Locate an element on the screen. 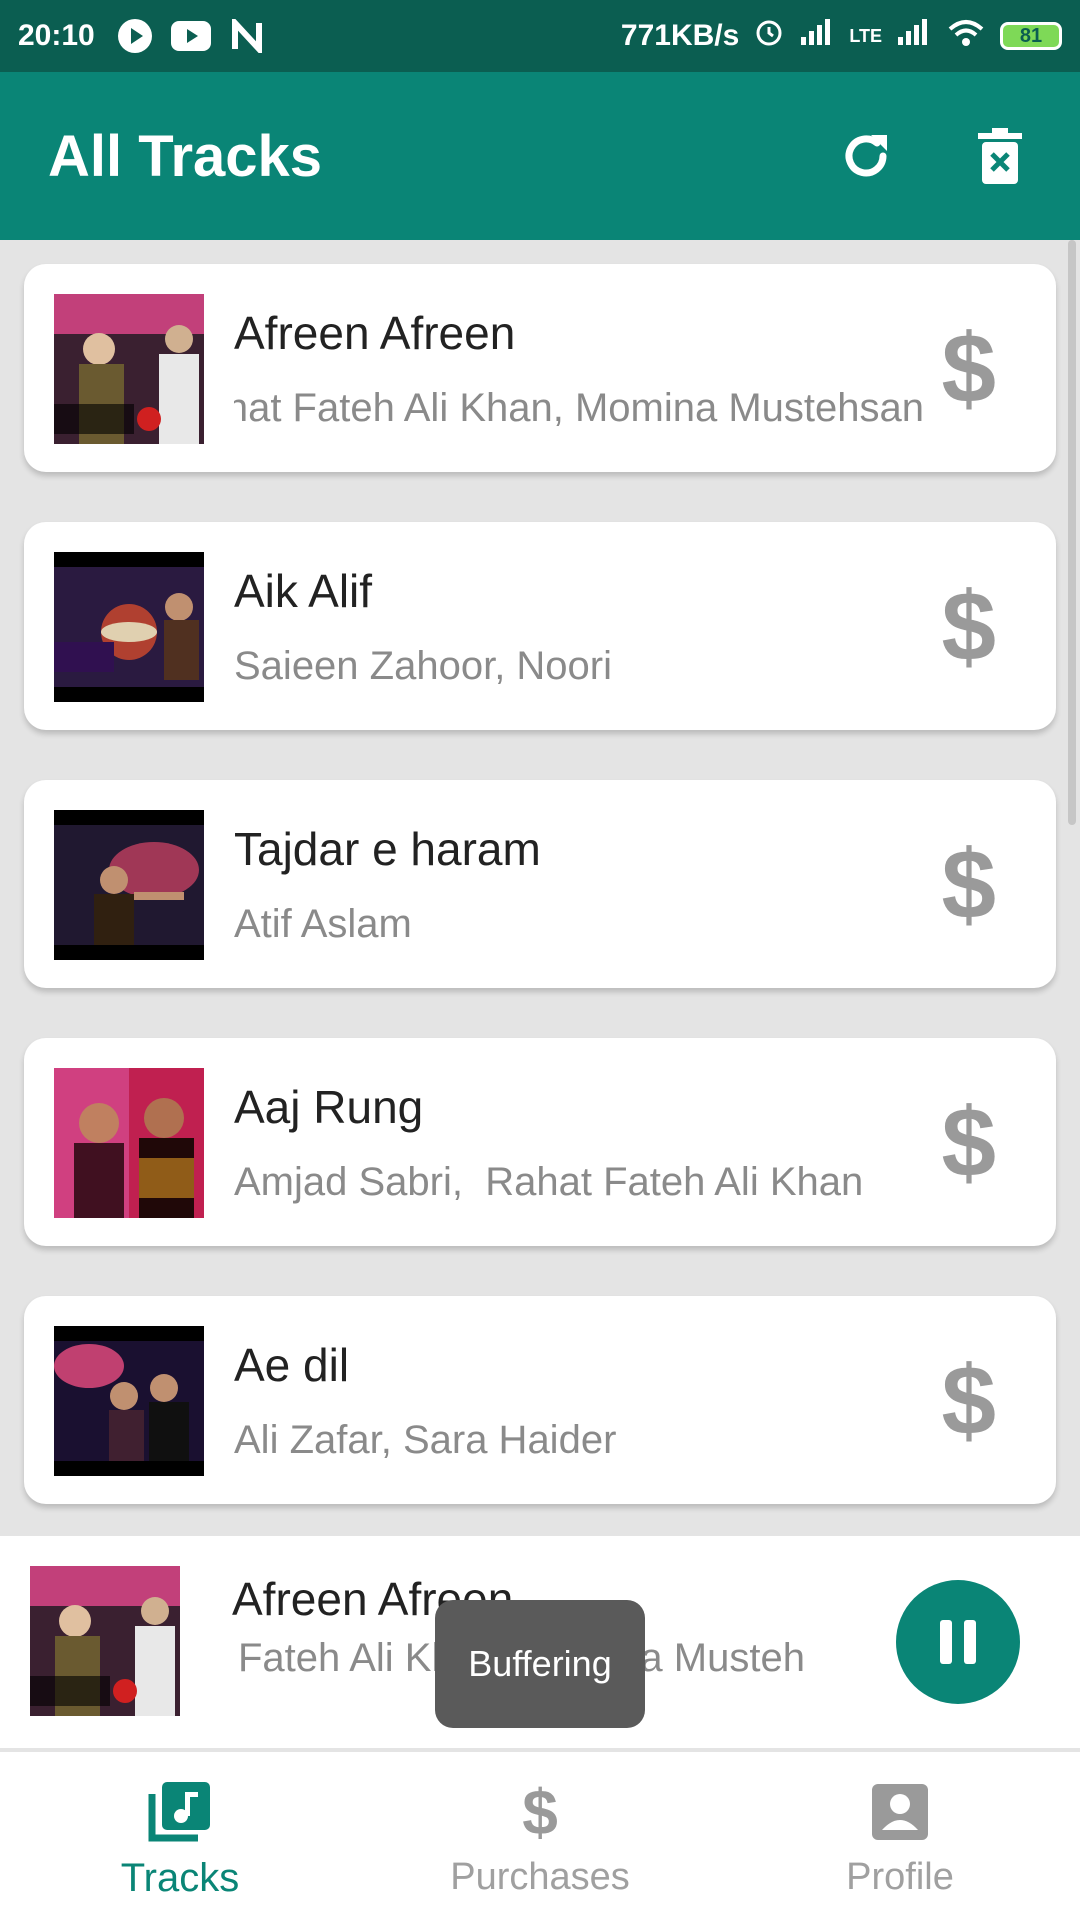  refresh-icon is located at coordinates (866, 156).